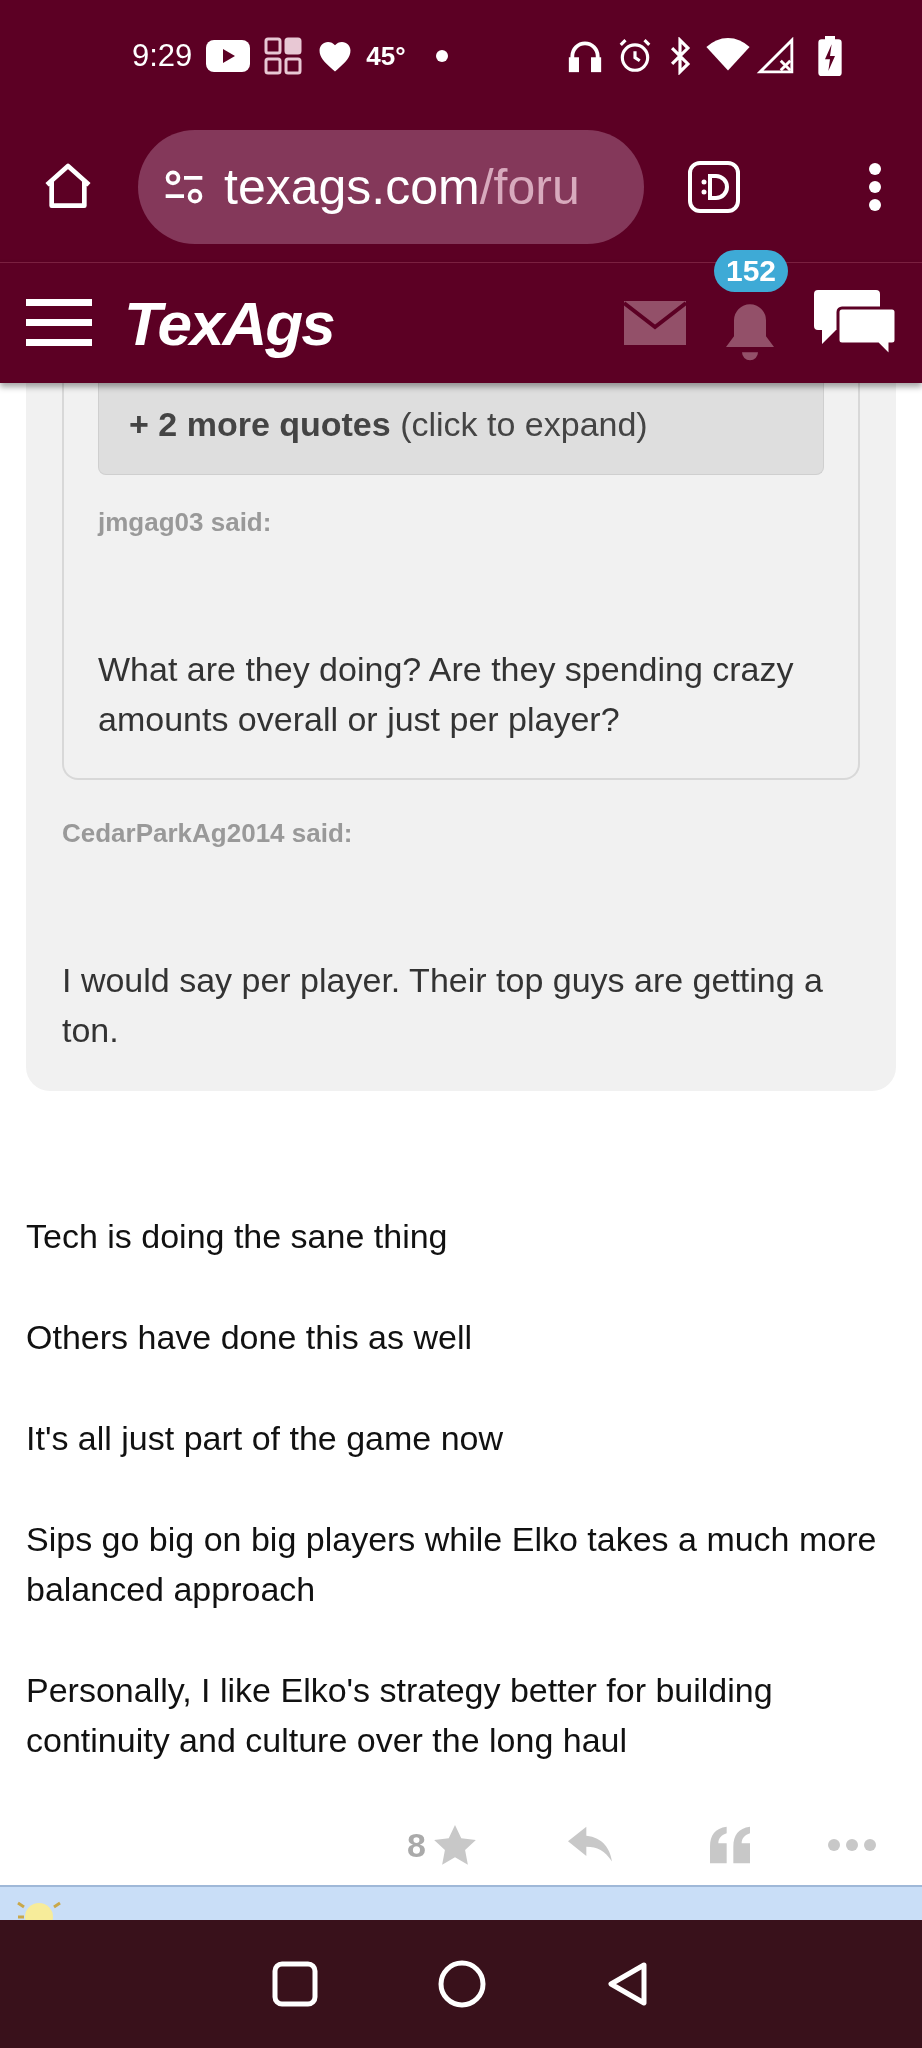  Describe the element at coordinates (295, 1984) in the screenshot. I see `recent-apps-icon` at that location.